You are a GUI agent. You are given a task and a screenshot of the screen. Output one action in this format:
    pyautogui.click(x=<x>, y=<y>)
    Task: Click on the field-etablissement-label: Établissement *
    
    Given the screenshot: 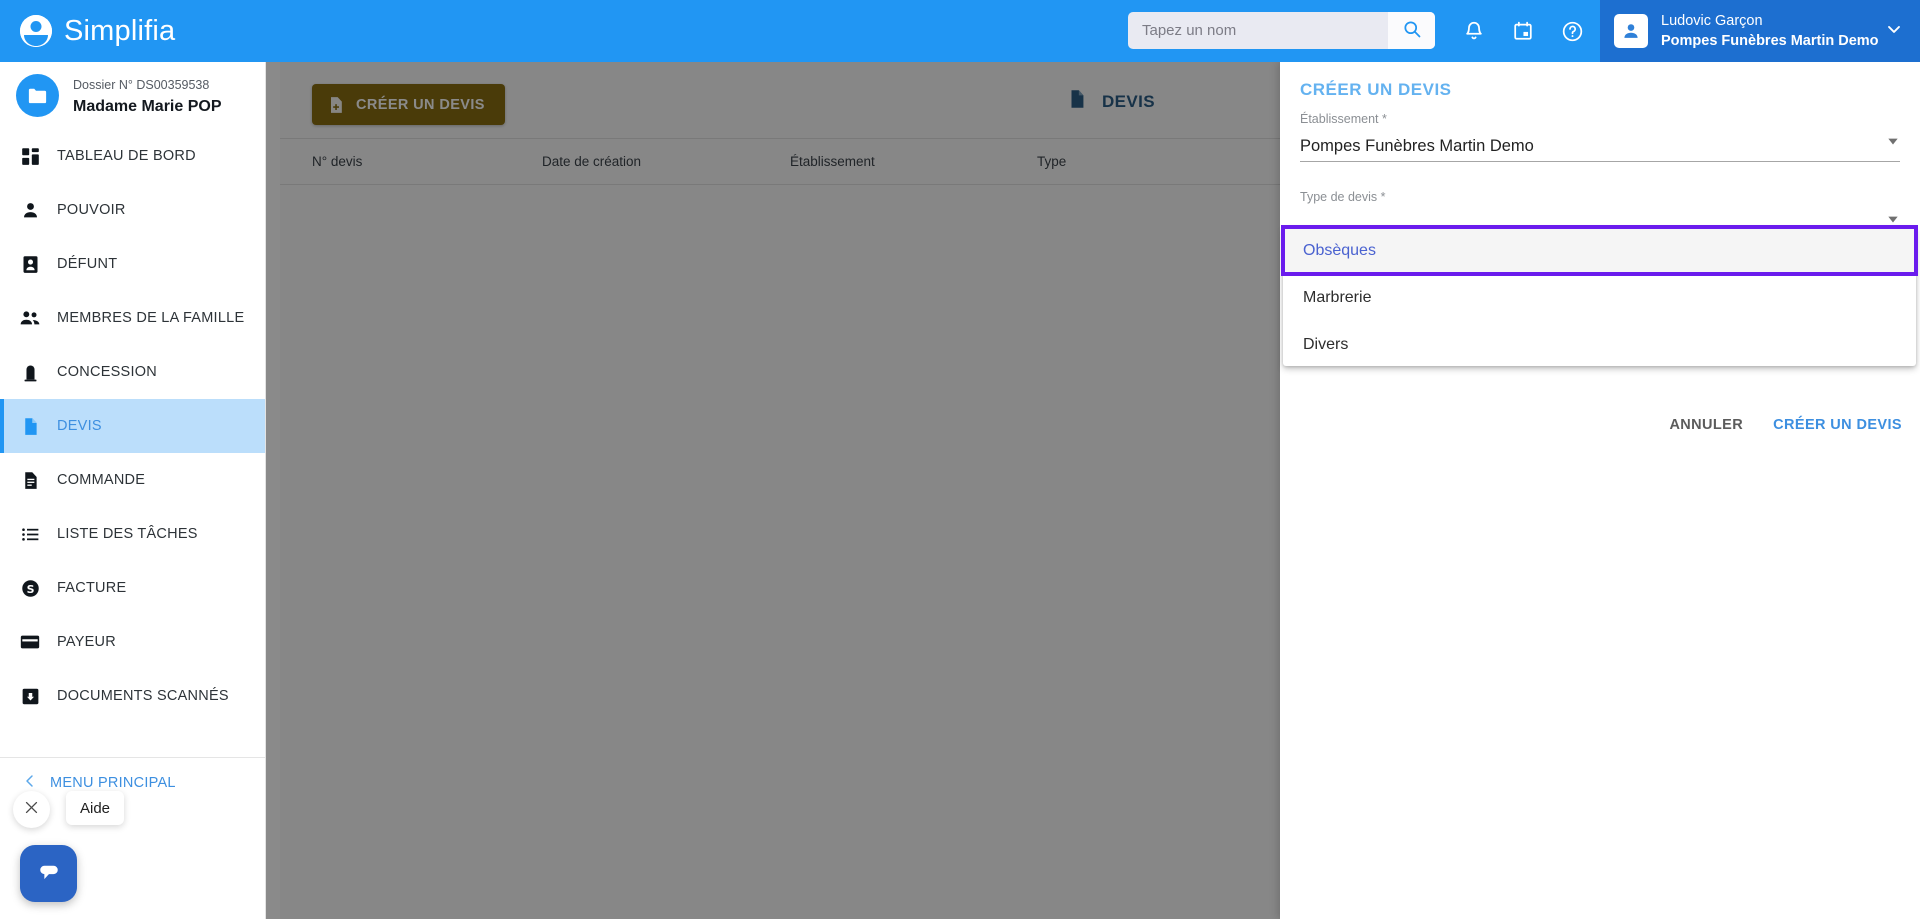 What is the action you would take?
    pyautogui.click(x=1343, y=119)
    